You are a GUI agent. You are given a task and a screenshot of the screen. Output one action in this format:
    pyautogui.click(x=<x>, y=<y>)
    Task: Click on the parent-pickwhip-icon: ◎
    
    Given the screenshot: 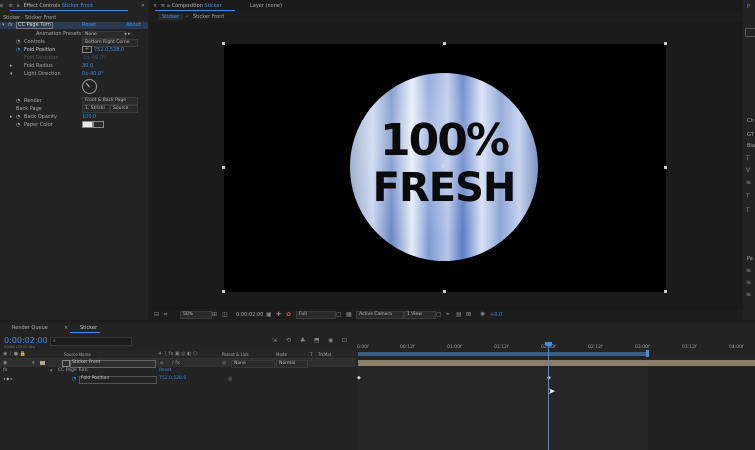 What is the action you would take?
    pyautogui.click(x=224, y=363)
    